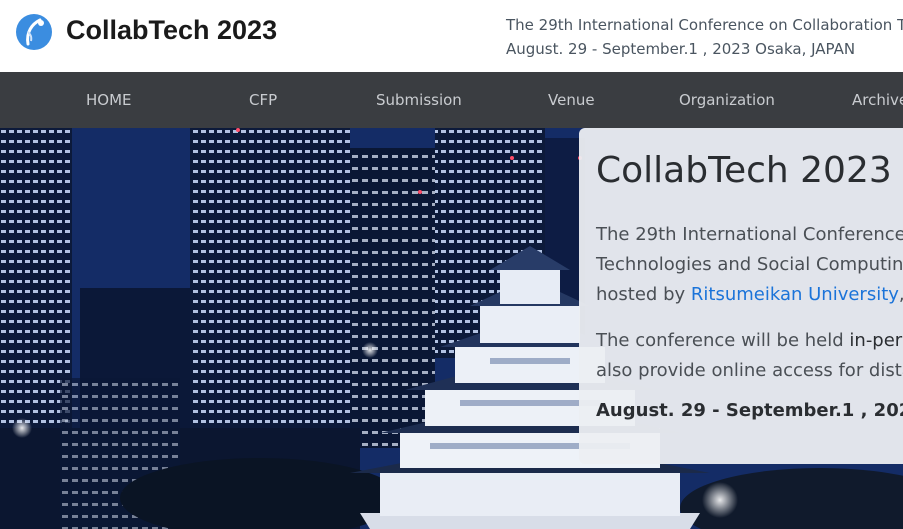  What do you see at coordinates (34, 32) in the screenshot?
I see `collabtech-logo-icon` at bounding box center [34, 32].